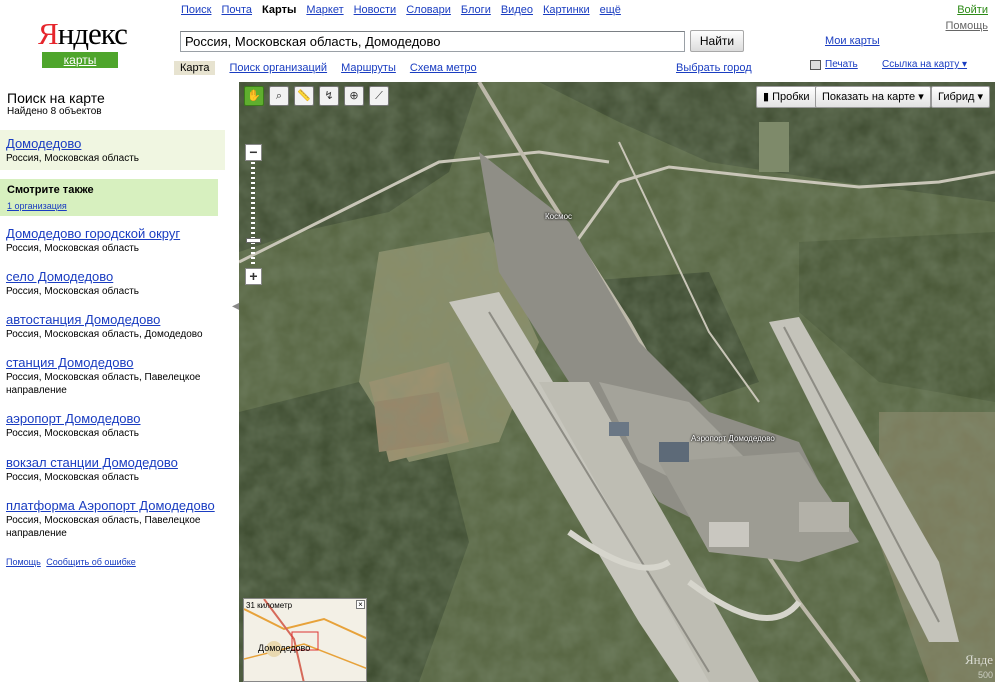  I want to click on service-link-market: Маркет, so click(324, 10).